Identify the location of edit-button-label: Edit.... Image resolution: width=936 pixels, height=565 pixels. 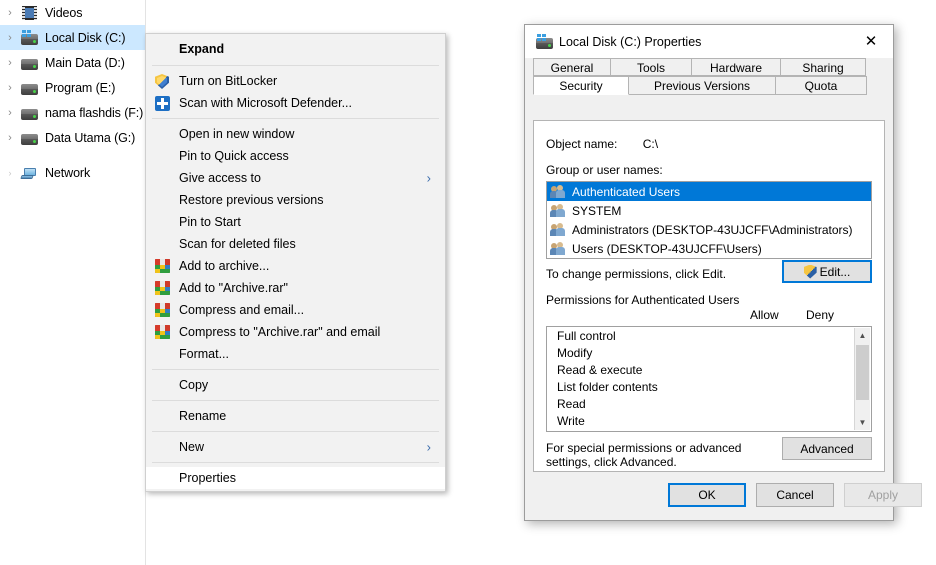
(835, 271).